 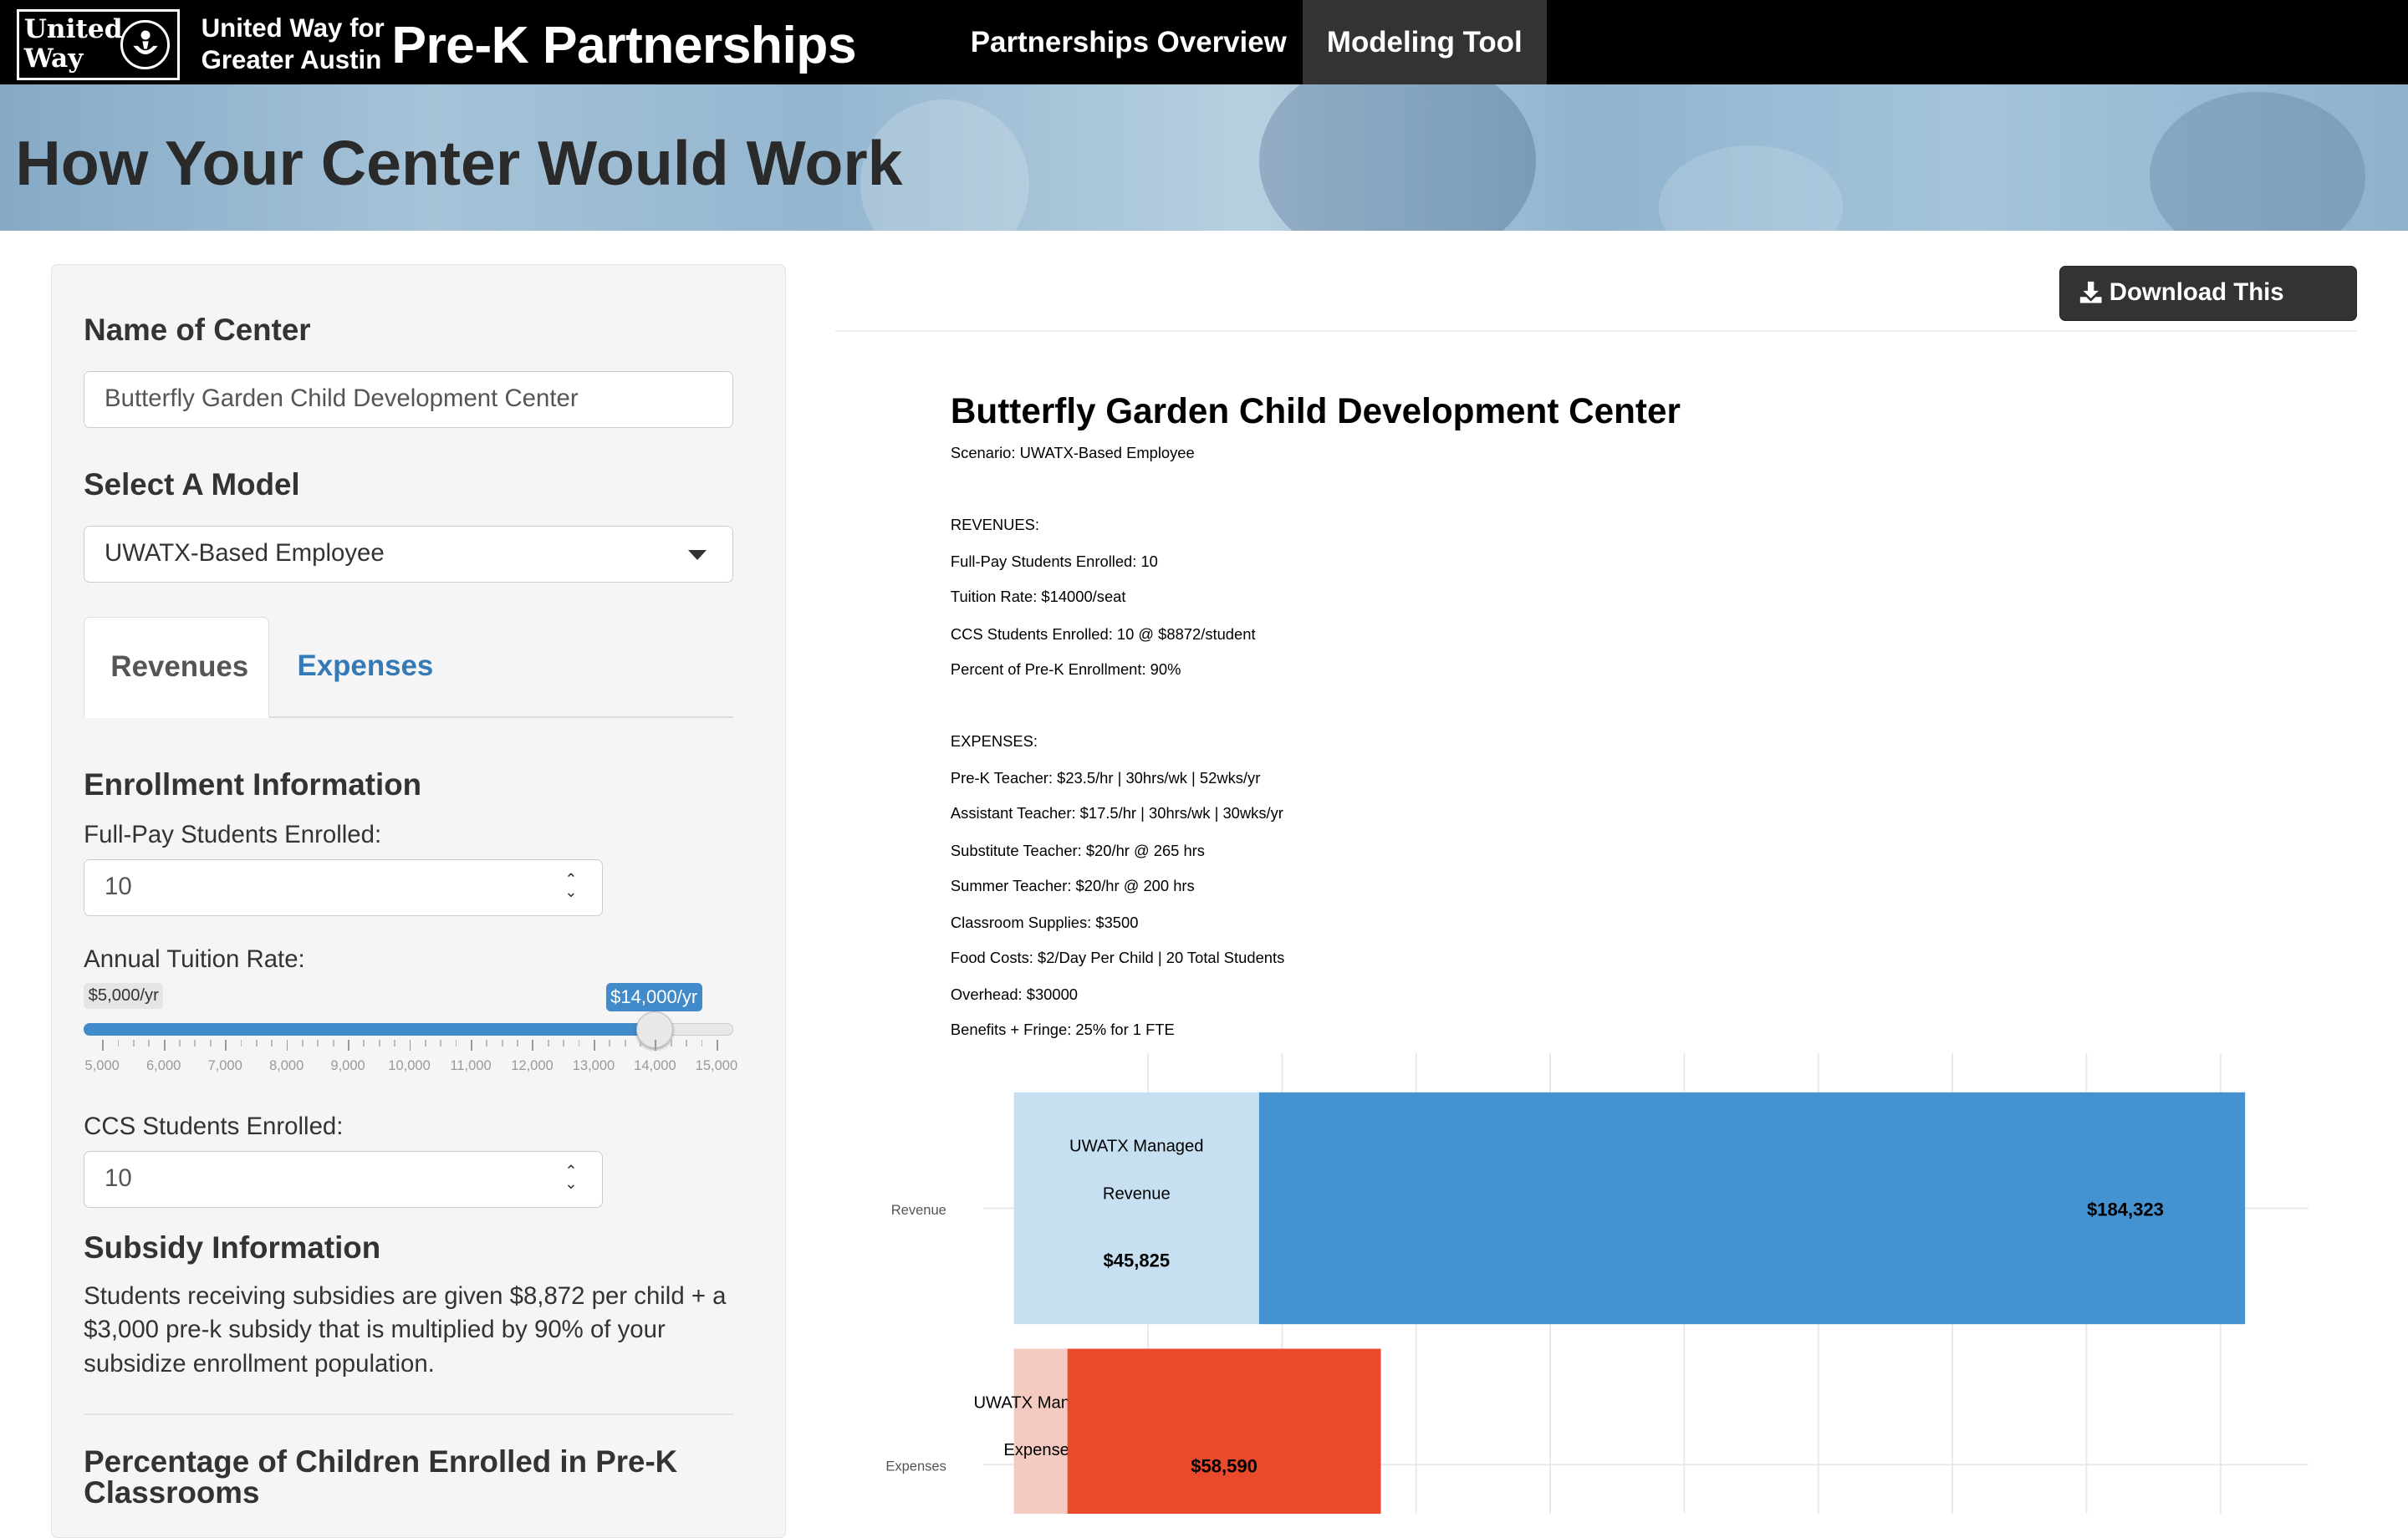 What do you see at coordinates (344, 1179) in the screenshot?
I see `ccs-students-input: 10 ⌃ ⌄` at bounding box center [344, 1179].